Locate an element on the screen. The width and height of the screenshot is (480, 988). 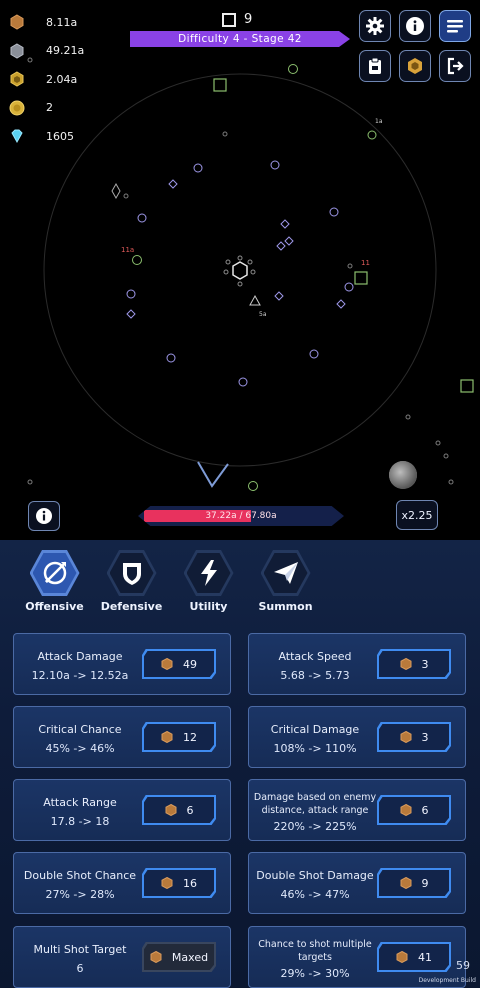
diamond-gem-icon is located at coordinates (17, 136).